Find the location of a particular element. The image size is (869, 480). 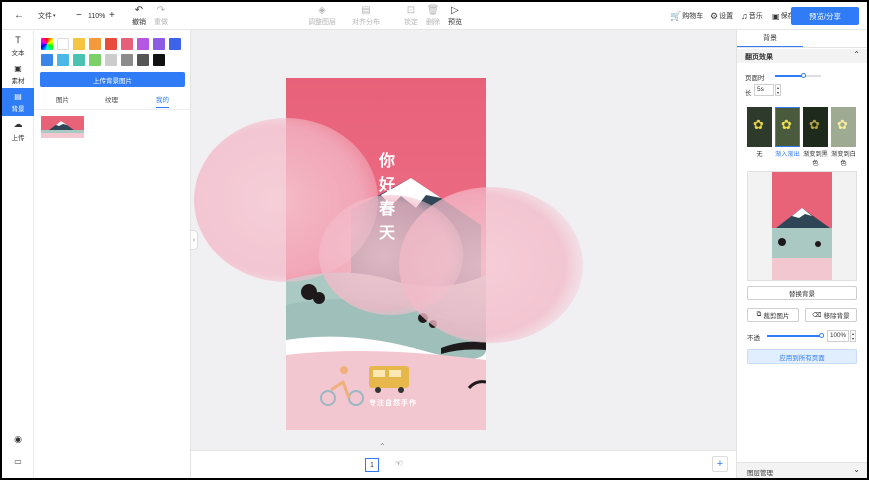

rail-item-label: 背景 is located at coordinates (18, 109).